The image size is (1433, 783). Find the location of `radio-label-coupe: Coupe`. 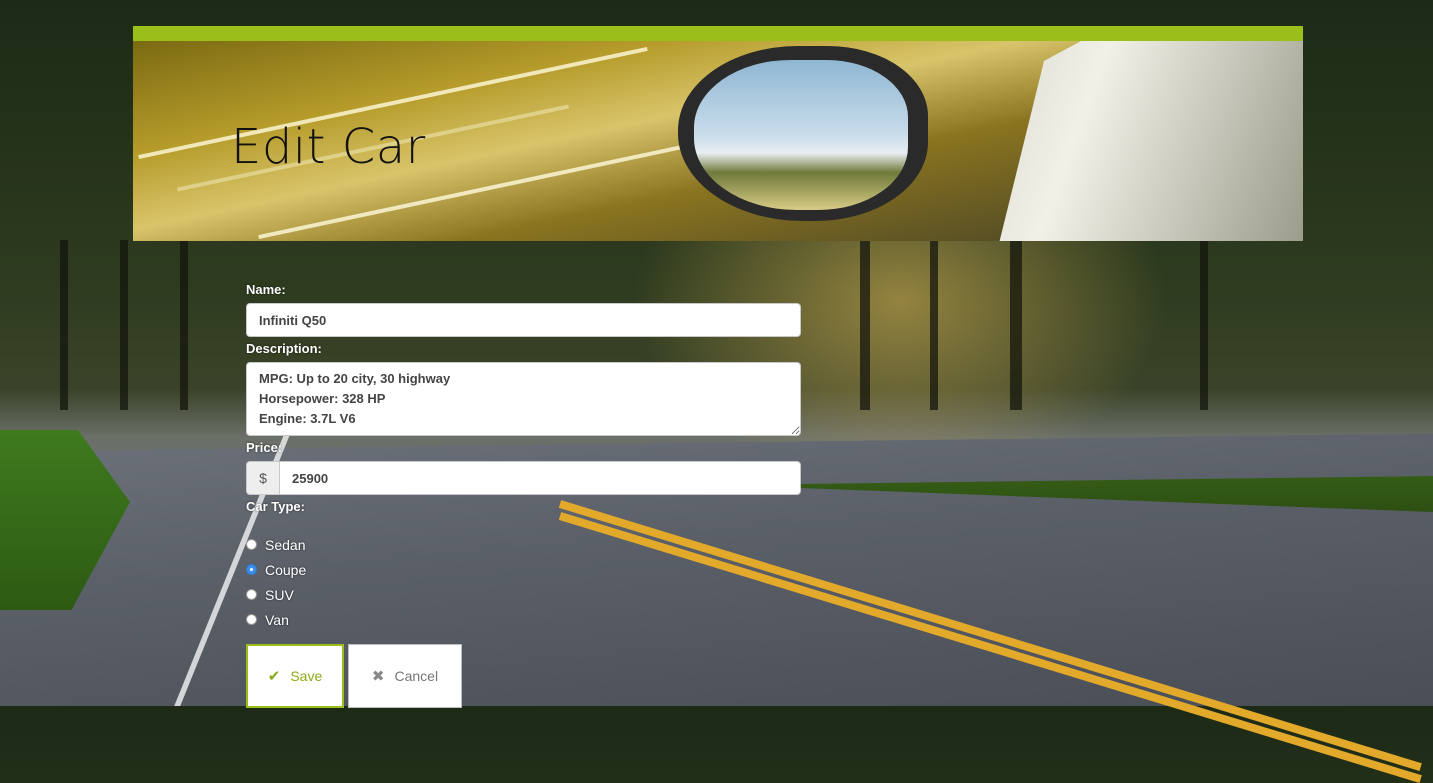

radio-label-coupe: Coupe is located at coordinates (286, 569).